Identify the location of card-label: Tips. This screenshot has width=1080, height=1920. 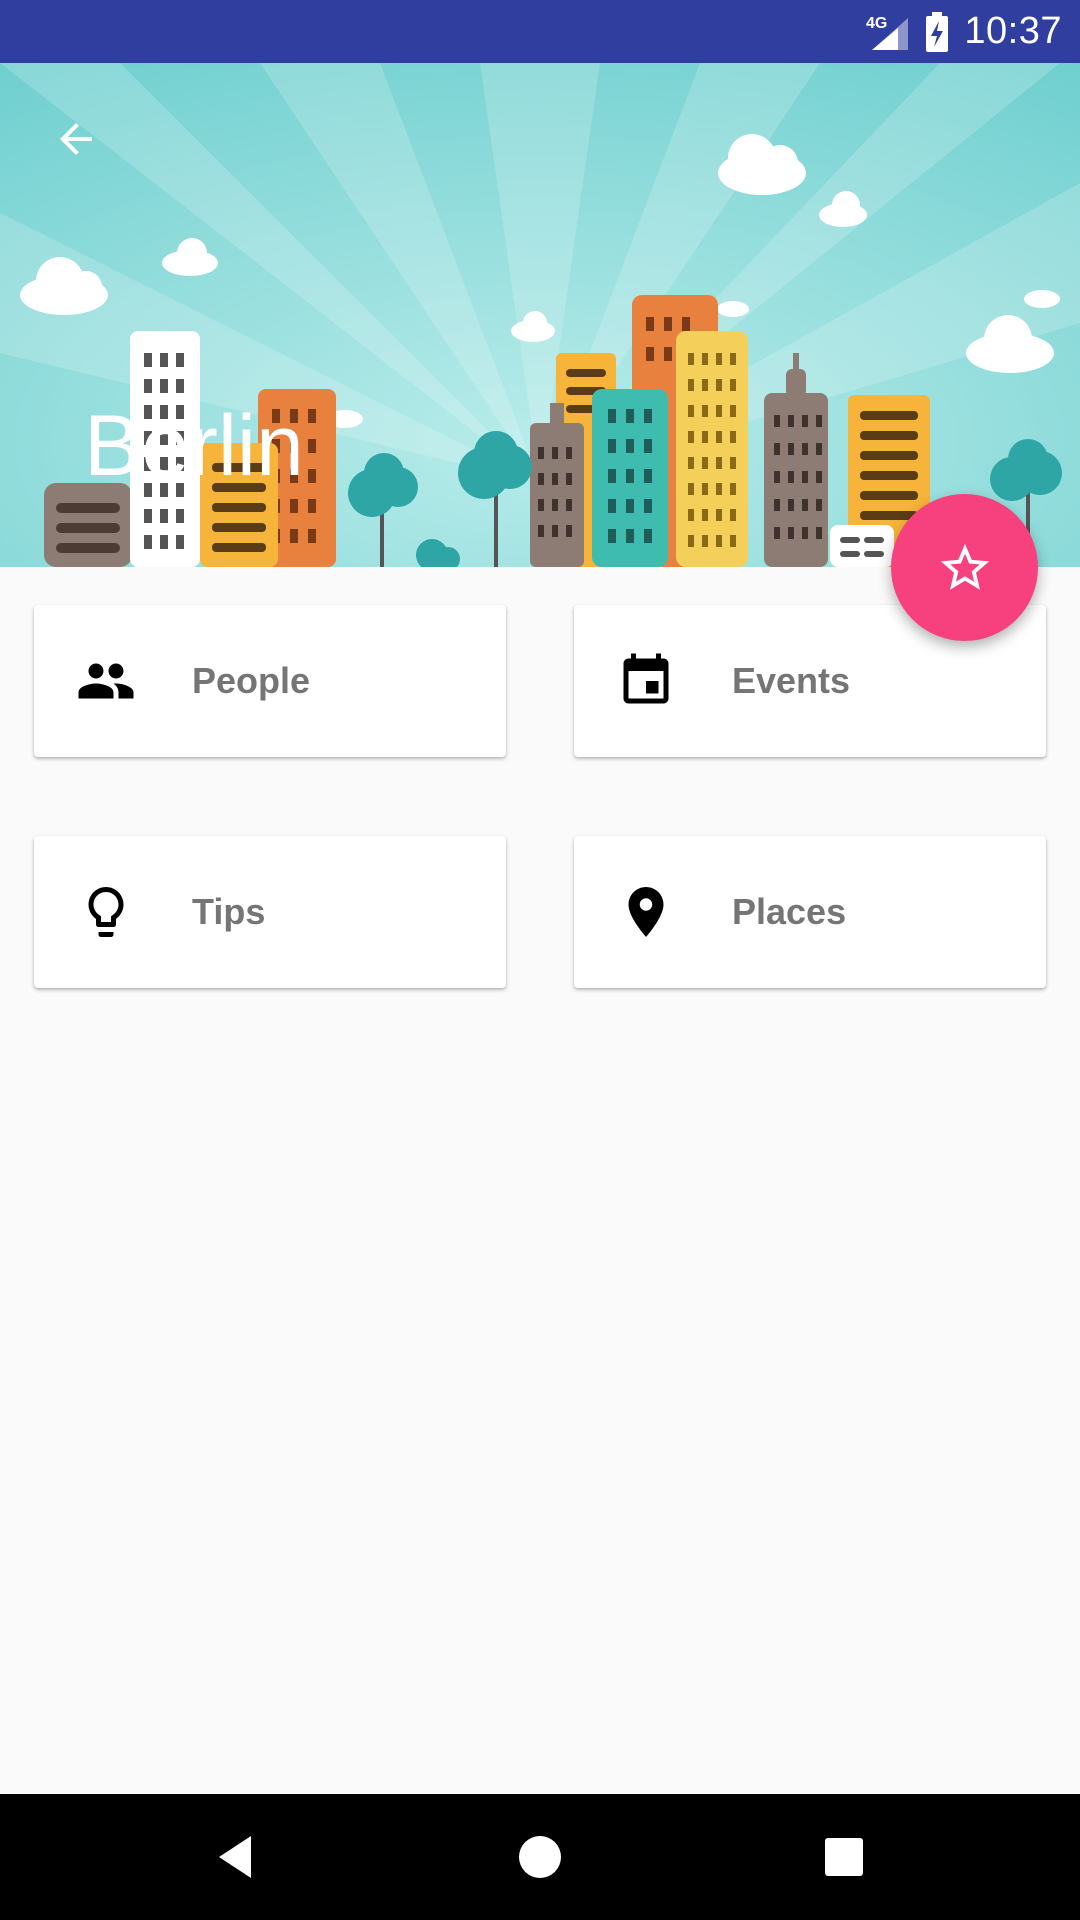
(229, 911).